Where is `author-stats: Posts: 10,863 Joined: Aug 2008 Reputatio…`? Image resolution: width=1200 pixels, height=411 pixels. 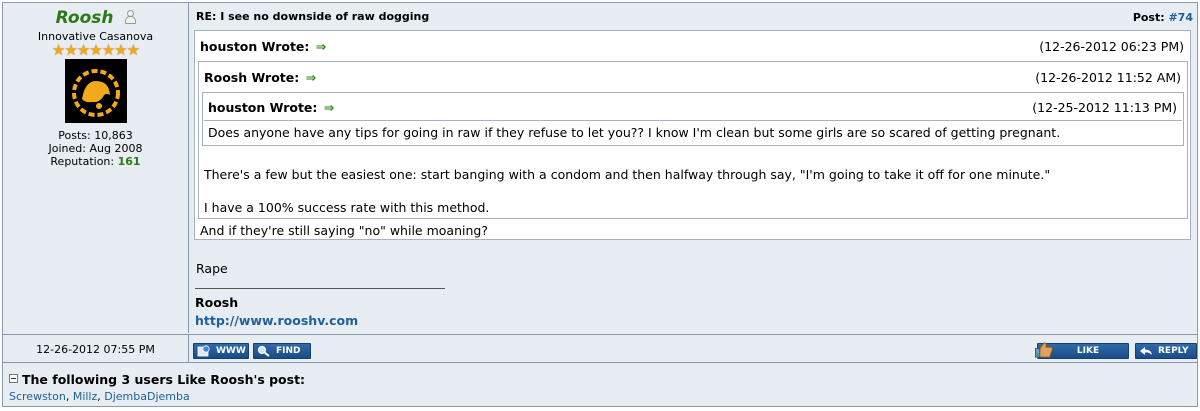
author-stats: Posts: 10,863 Joined: Aug 2008 Reputatio… is located at coordinates (95, 148).